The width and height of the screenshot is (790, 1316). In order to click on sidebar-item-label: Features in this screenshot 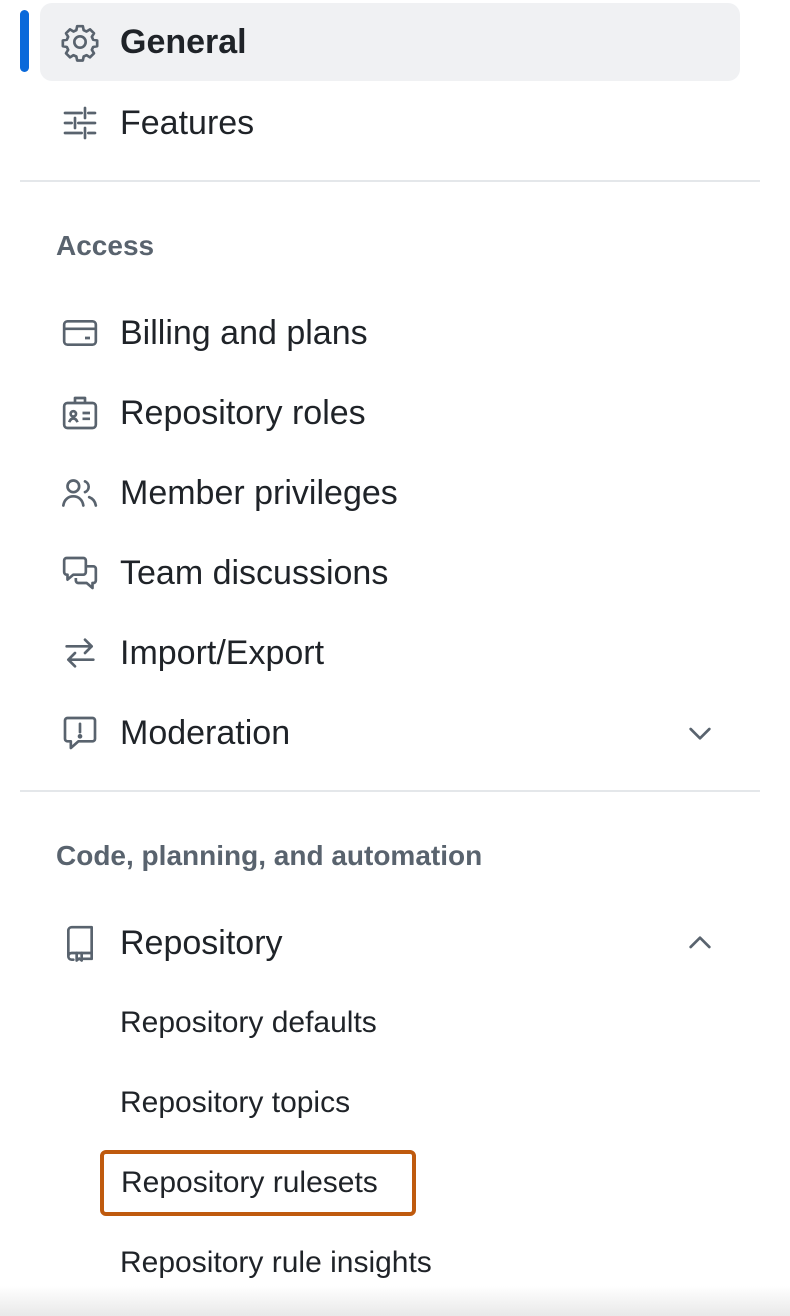, I will do `click(187, 123)`.